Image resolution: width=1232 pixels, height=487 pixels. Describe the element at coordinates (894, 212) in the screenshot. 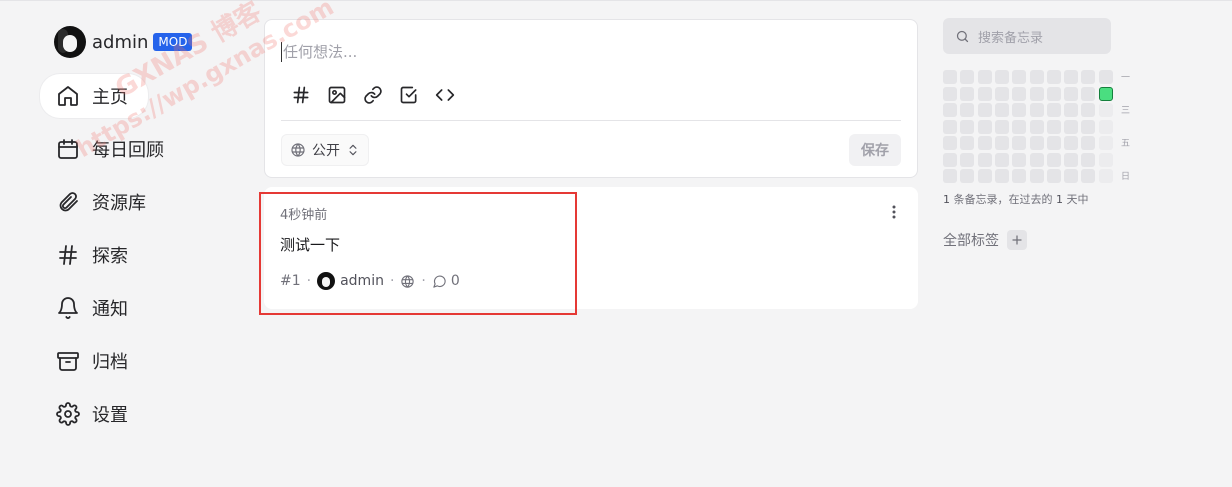

I see `more-vertical-icon` at that location.